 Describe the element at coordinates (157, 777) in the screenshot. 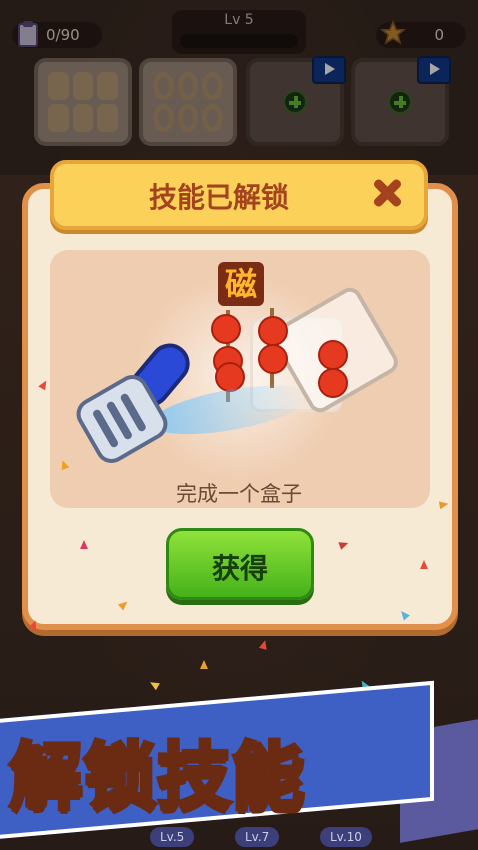

I see `unlock-skill-banner: 解锁技能` at that location.